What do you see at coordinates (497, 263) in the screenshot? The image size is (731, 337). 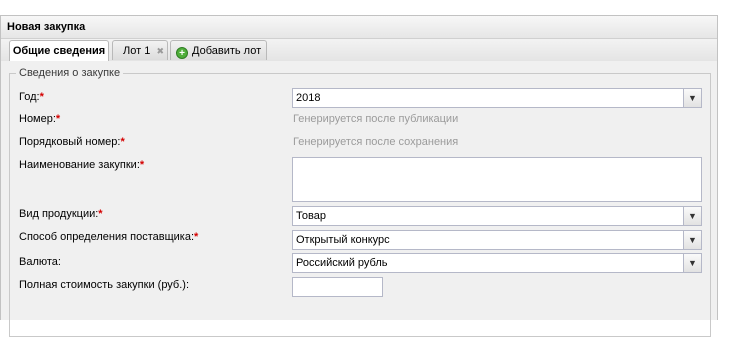 I see `currency-select: Российский рубль ▼` at bounding box center [497, 263].